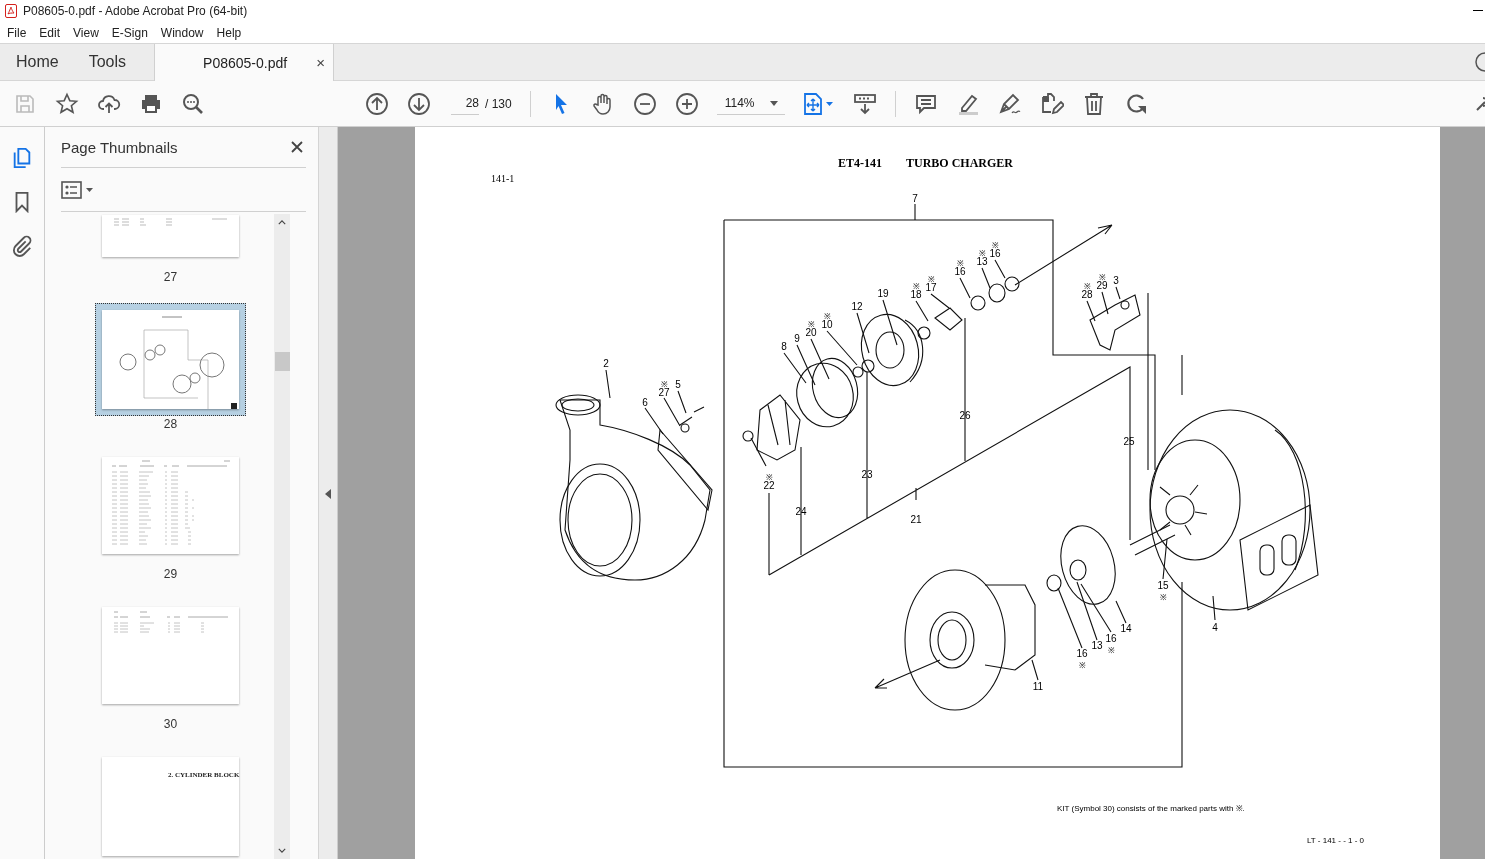 This screenshot has height=859, width=1485. I want to click on star-icon, so click(67, 103).